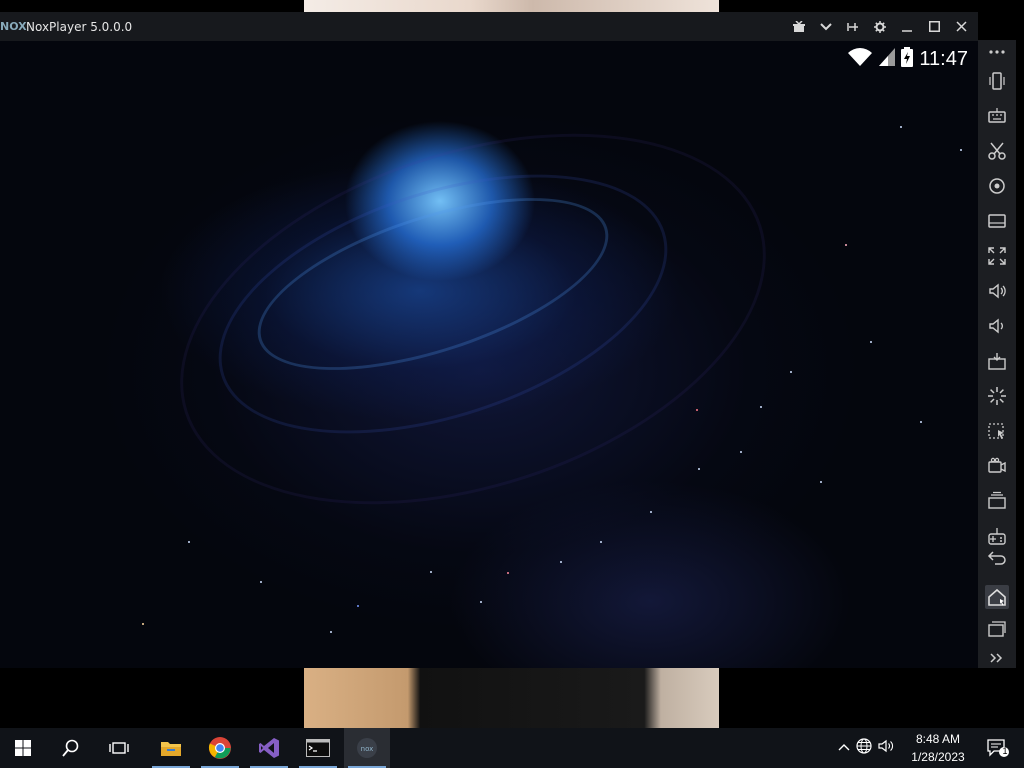  I want to click on close-icon, so click(961, 27).